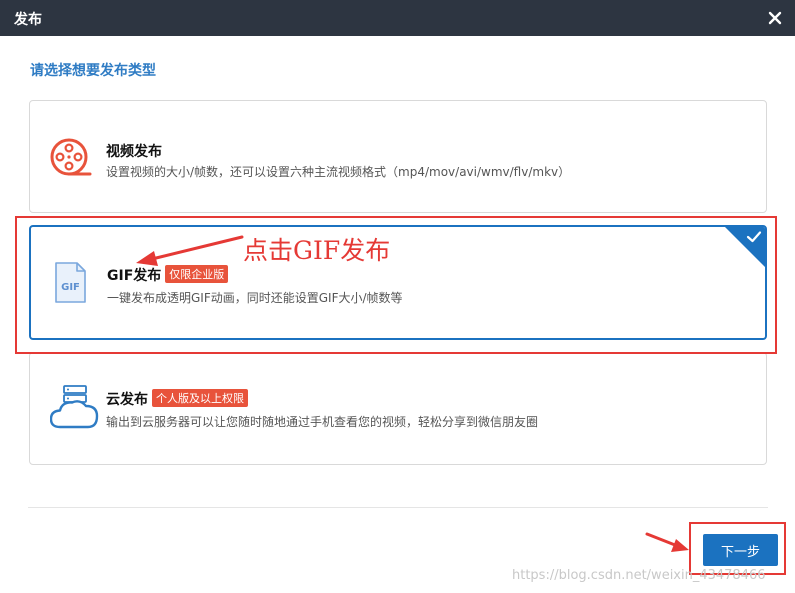 The image size is (795, 593). What do you see at coordinates (93, 71) in the screenshot?
I see `dialog-subtitle: 请选择想要发布类型` at bounding box center [93, 71].